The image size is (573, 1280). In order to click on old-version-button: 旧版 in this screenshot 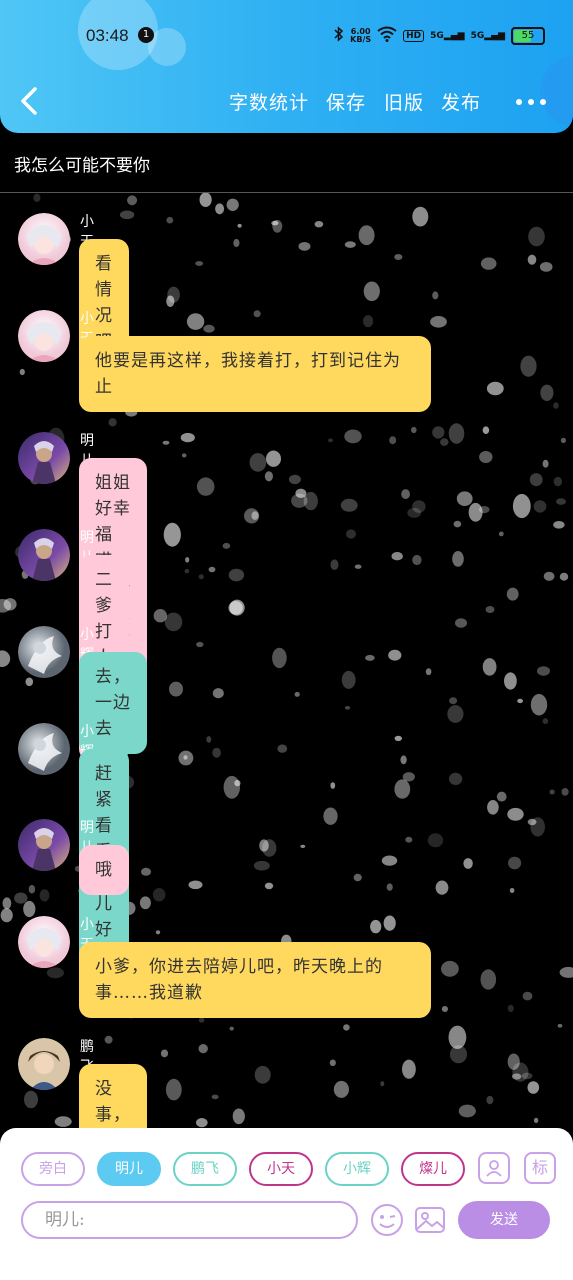, I will do `click(404, 101)`.